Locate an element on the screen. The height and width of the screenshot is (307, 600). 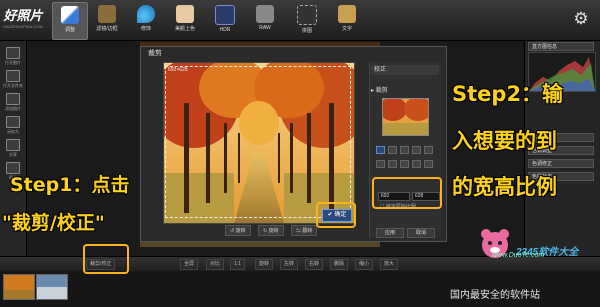
watermark-site: www.DuoTe.com is located at coordinates (518, 255).